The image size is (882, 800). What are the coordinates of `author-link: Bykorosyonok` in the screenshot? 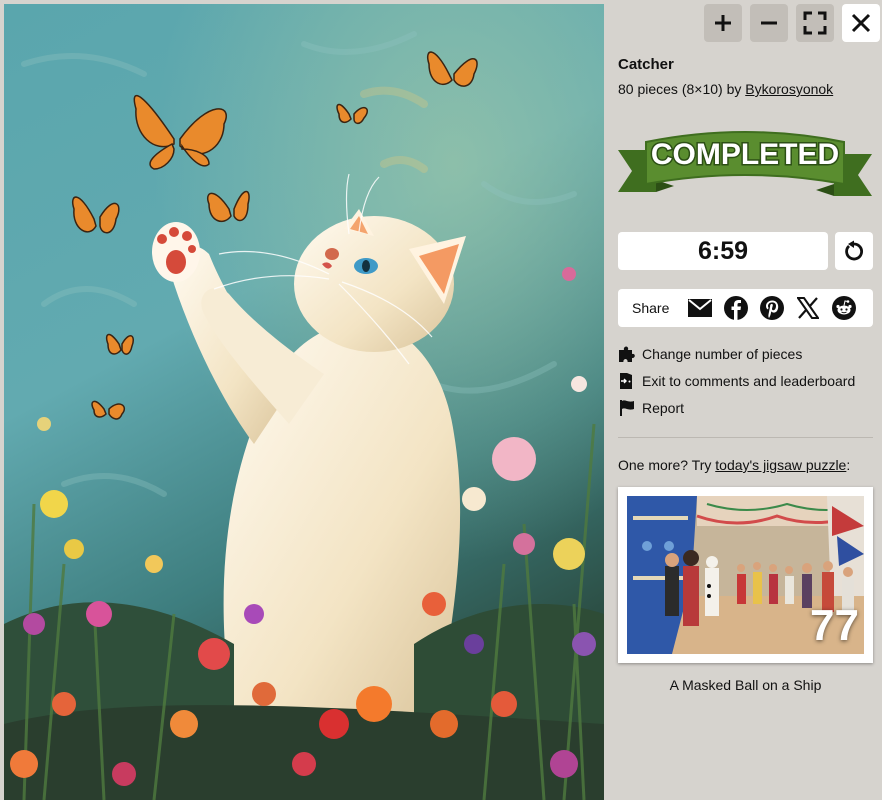 It's located at (789, 89).